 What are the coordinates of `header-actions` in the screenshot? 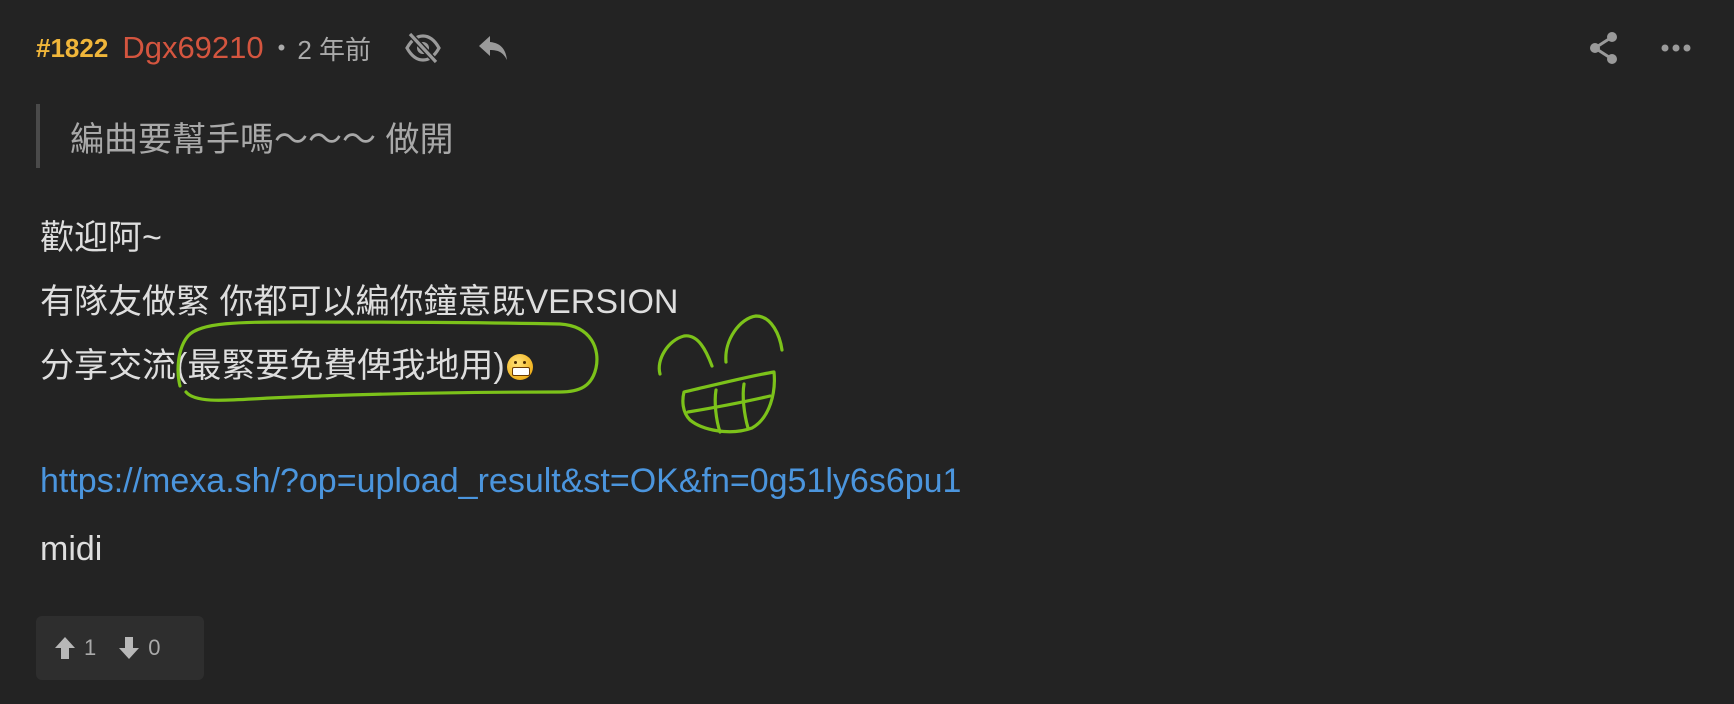 It's located at (1626, 48).